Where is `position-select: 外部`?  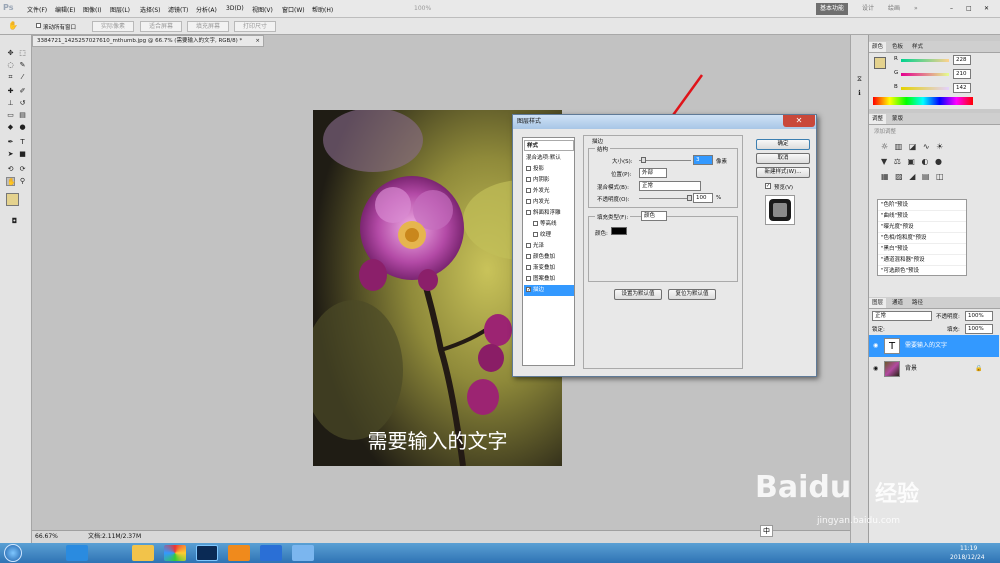
position-select: 外部 is located at coordinates (653, 173).